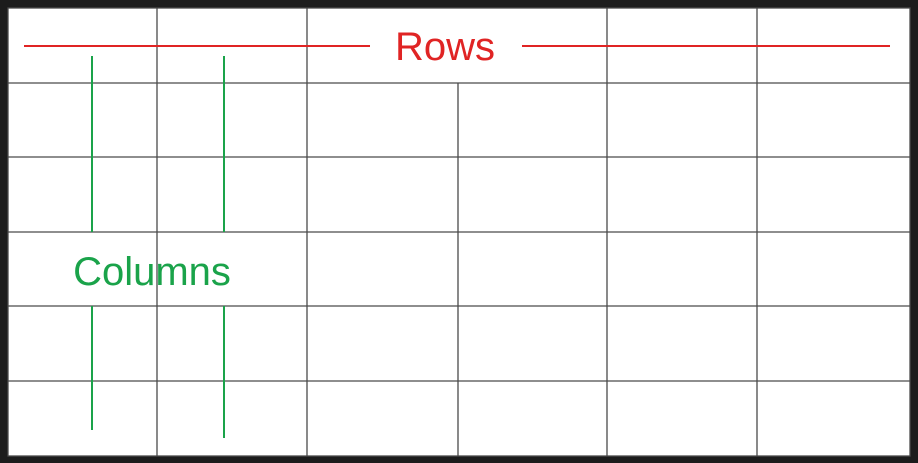  What do you see at coordinates (445, 47) in the screenshot?
I see `rows-label: Rows` at bounding box center [445, 47].